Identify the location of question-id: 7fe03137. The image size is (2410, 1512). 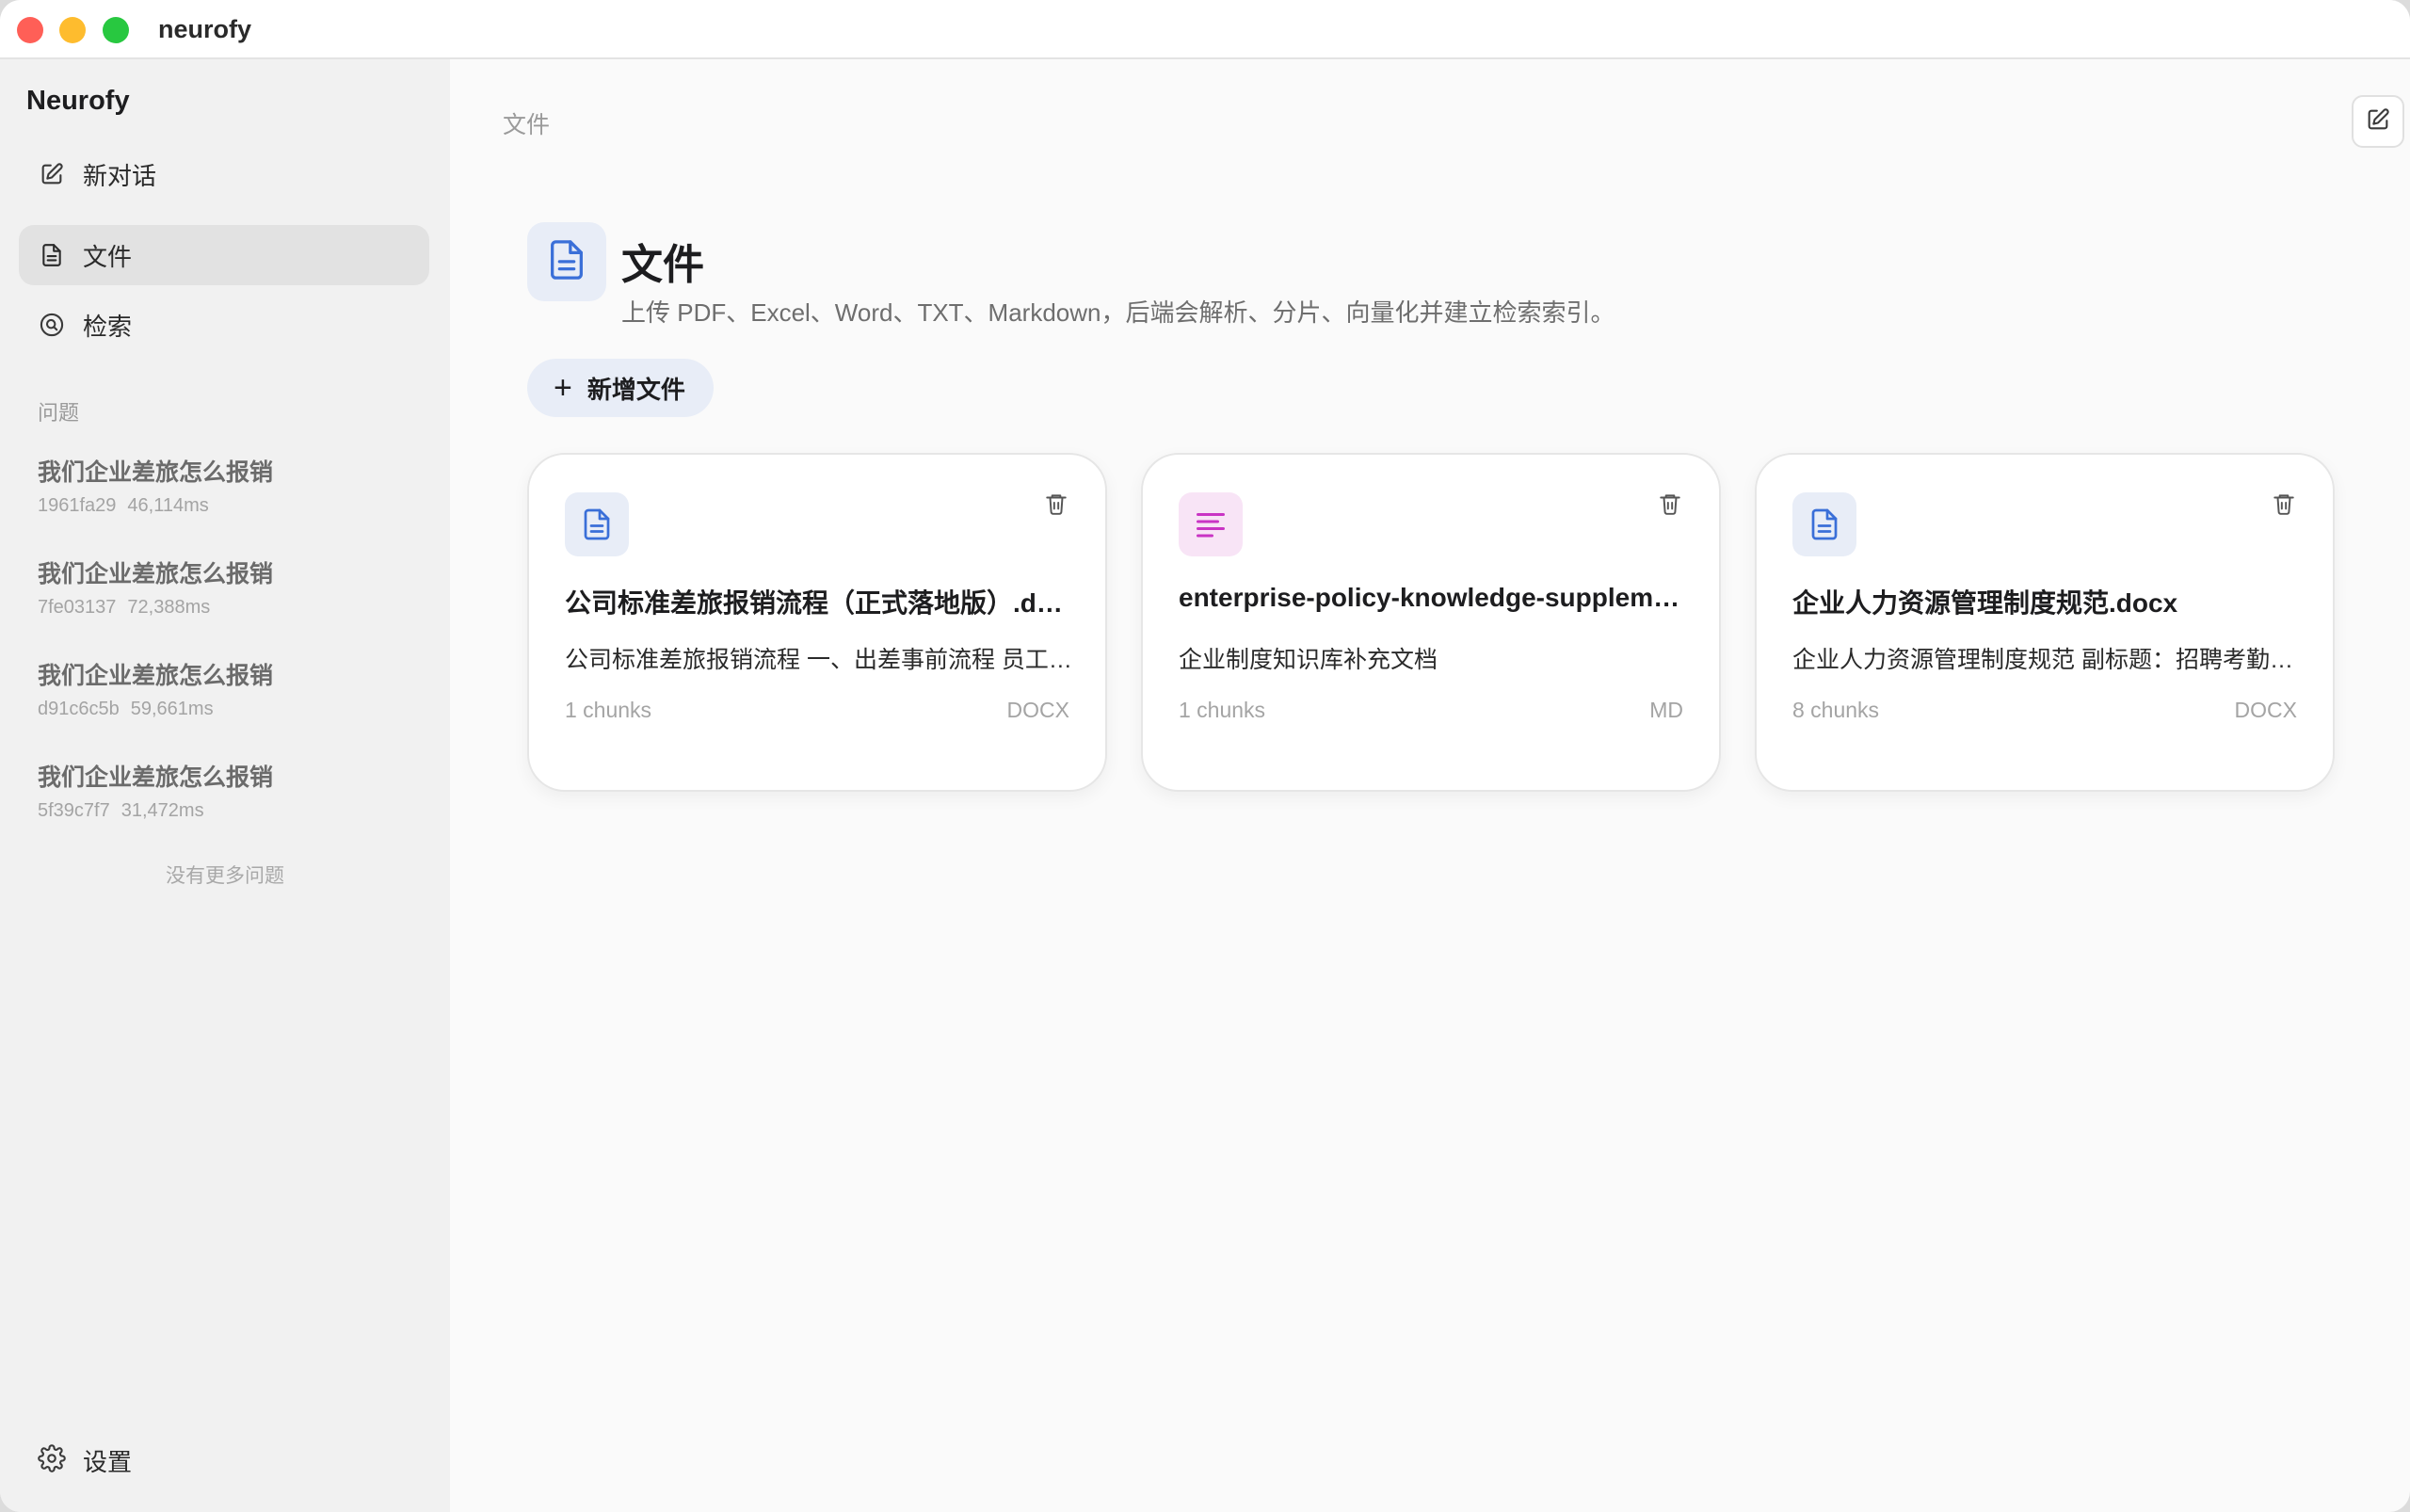
(77, 607).